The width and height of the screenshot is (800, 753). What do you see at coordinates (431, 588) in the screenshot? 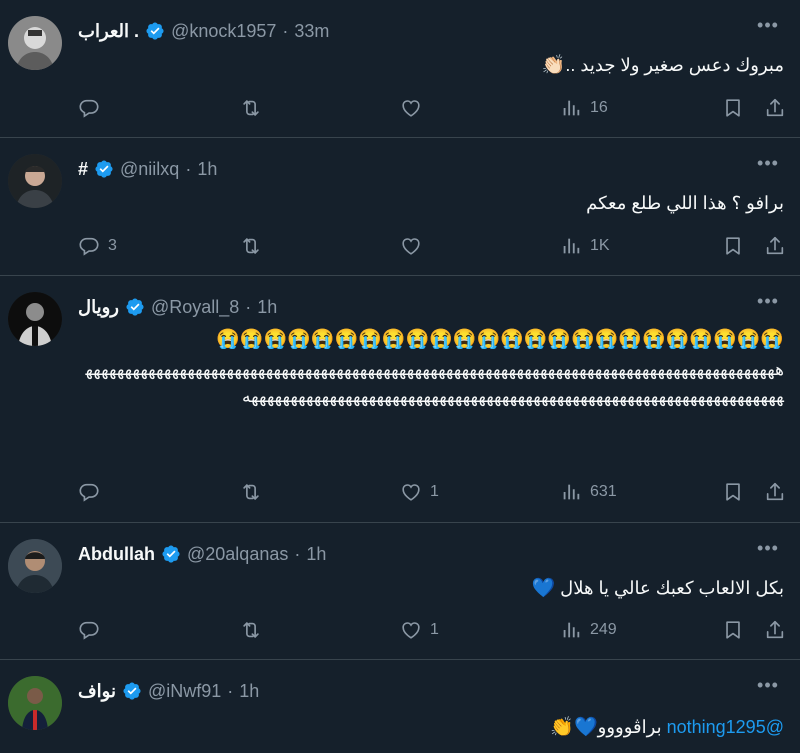
I see `tweet-text-container: بكل الالعاب كعبك عالي يا هلال 💙` at bounding box center [431, 588].